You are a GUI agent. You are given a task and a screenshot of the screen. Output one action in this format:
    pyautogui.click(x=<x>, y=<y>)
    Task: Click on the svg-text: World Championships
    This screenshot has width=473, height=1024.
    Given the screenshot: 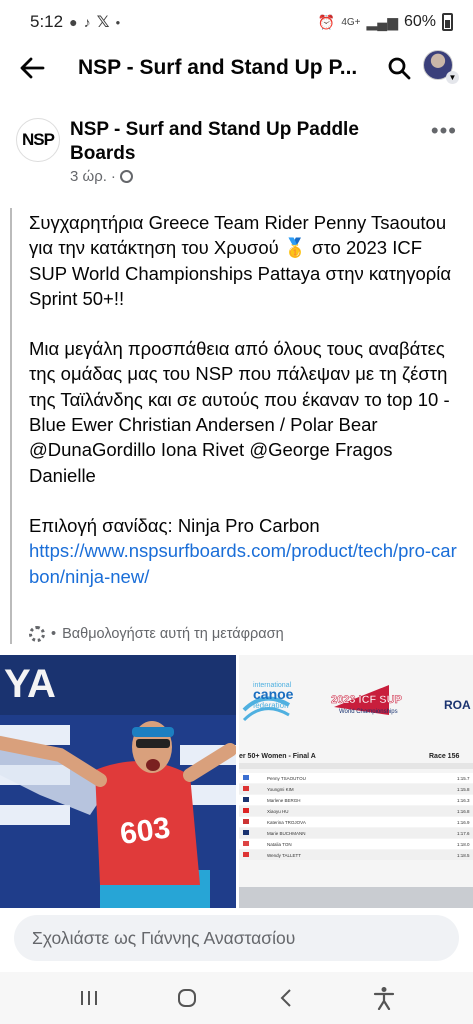 What is the action you would take?
    pyautogui.click(x=368, y=712)
    